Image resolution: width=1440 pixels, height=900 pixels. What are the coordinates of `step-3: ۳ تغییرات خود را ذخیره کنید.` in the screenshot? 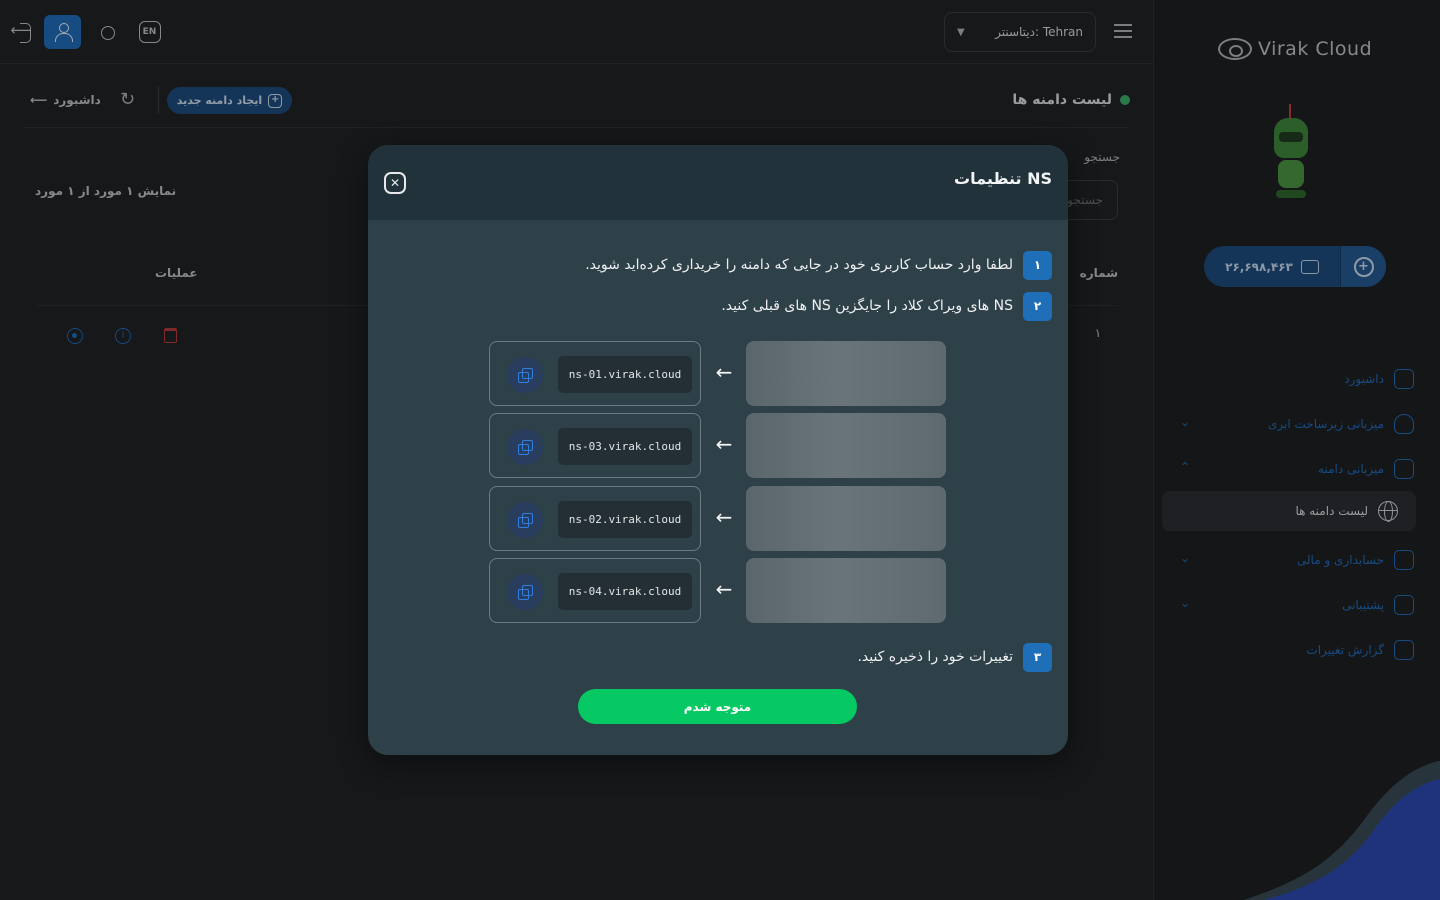 It's located at (954, 657).